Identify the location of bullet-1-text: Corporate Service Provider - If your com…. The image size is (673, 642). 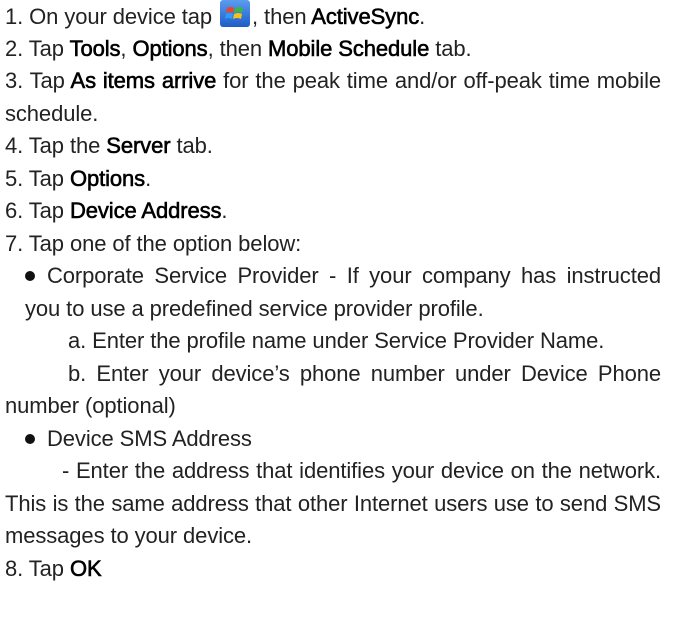
(343, 292).